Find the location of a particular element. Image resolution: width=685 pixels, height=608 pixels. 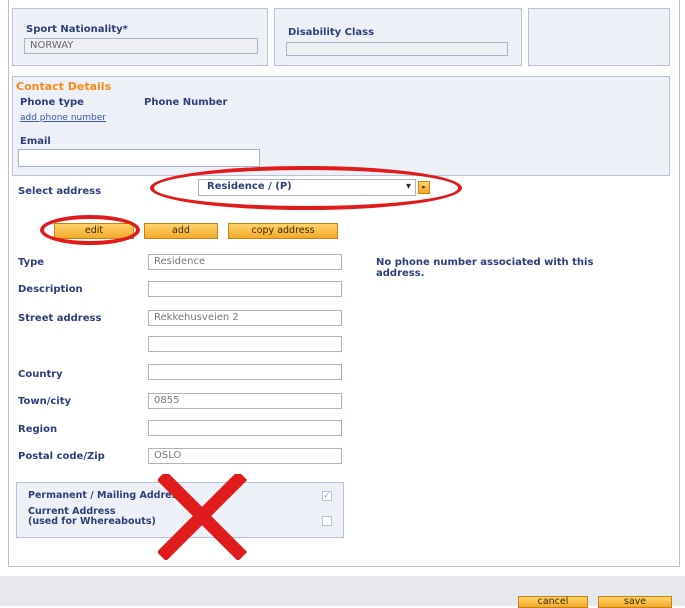

arrow-right-icon: ▸ is located at coordinates (424, 187).